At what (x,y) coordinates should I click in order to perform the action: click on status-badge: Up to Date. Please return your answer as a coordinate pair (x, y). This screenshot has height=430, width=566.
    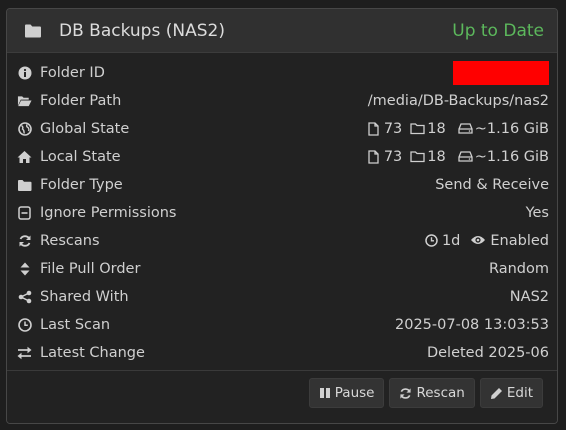
    Looking at the image, I should click on (498, 30).